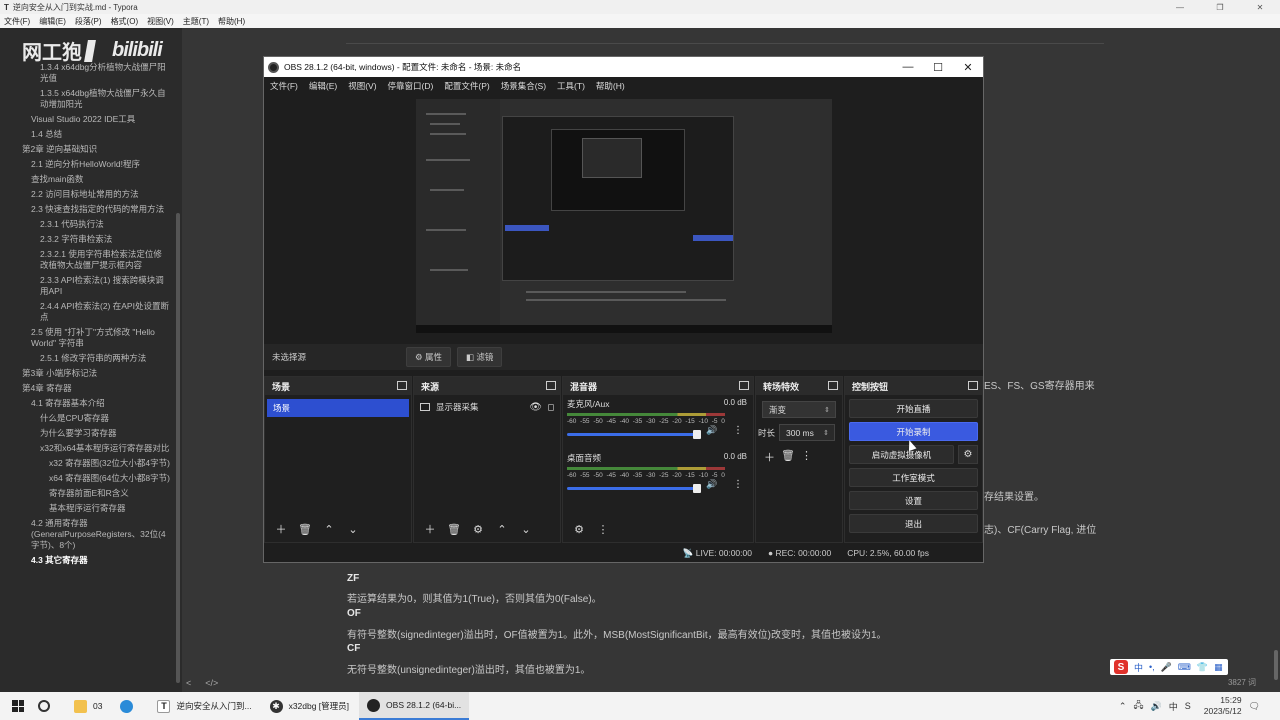  Describe the element at coordinates (1138, 706) in the screenshot. I see `network-icon: 🖧` at that location.